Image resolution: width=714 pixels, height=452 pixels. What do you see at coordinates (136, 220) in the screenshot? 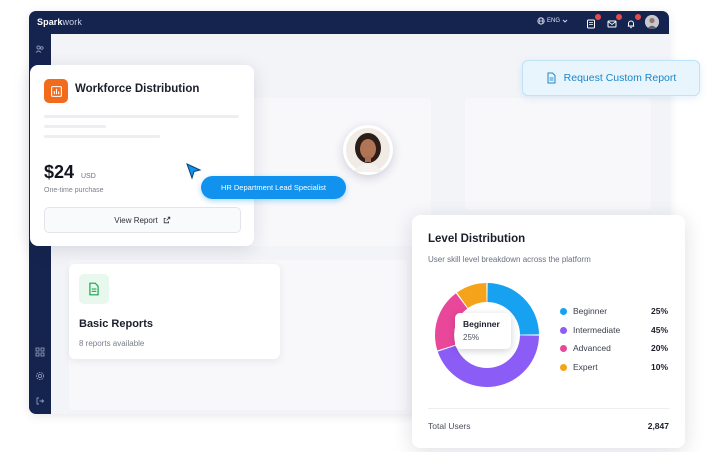
I see `view-report-label: View Report` at bounding box center [136, 220].